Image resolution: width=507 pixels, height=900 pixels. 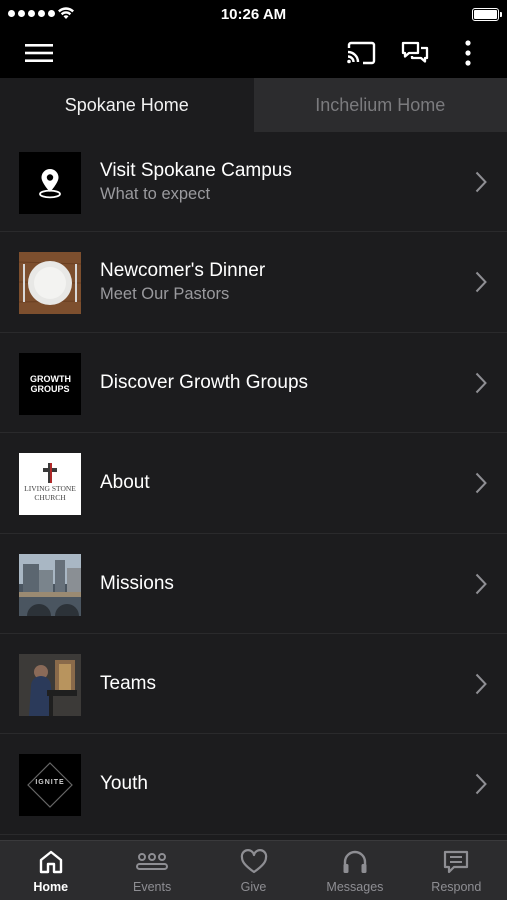 I want to click on tabbar-events: Events, so click(x=151, y=870).